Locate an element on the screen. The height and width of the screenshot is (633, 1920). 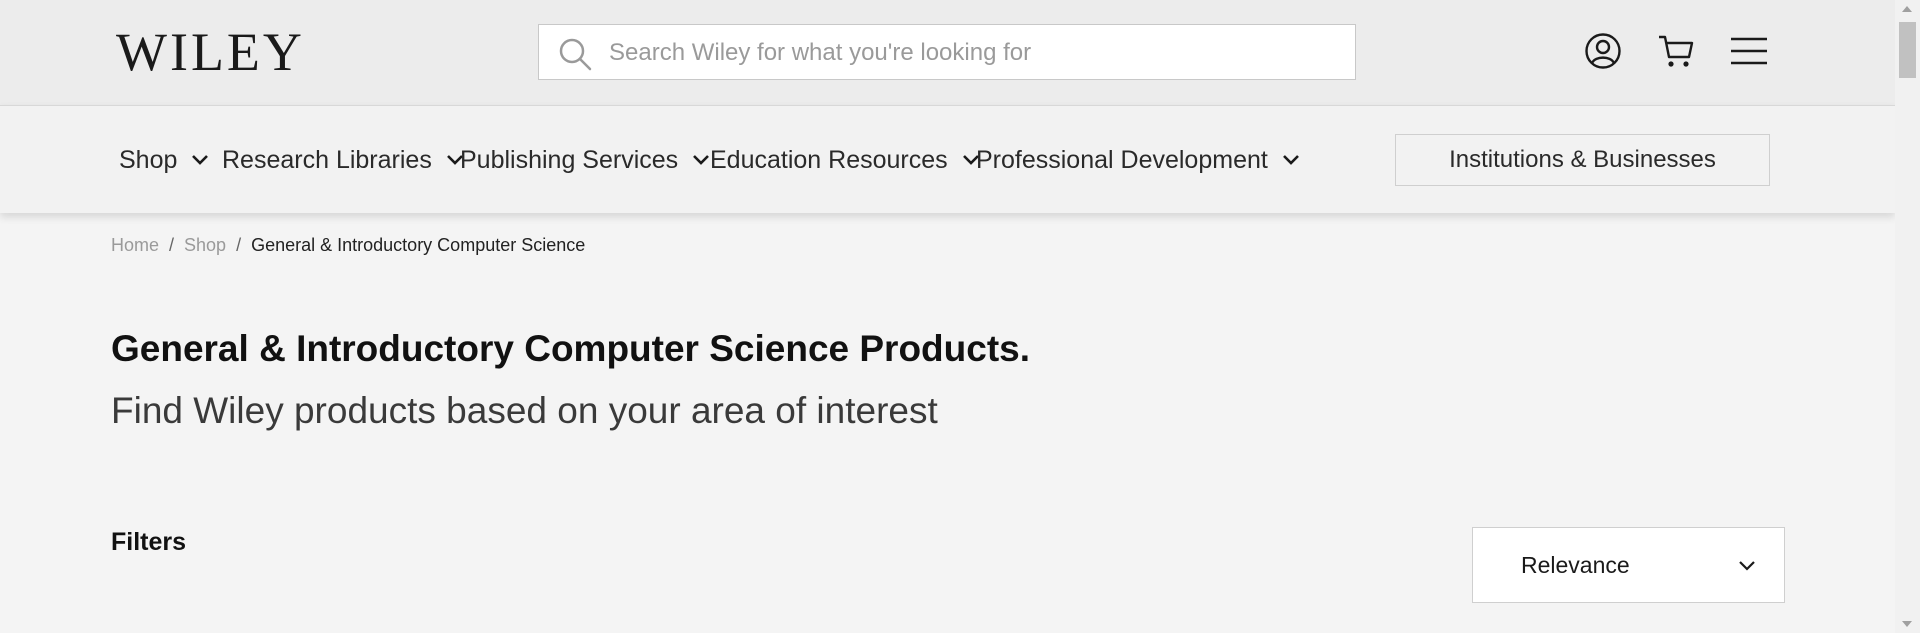
search-input is located at coordinates (974, 53).